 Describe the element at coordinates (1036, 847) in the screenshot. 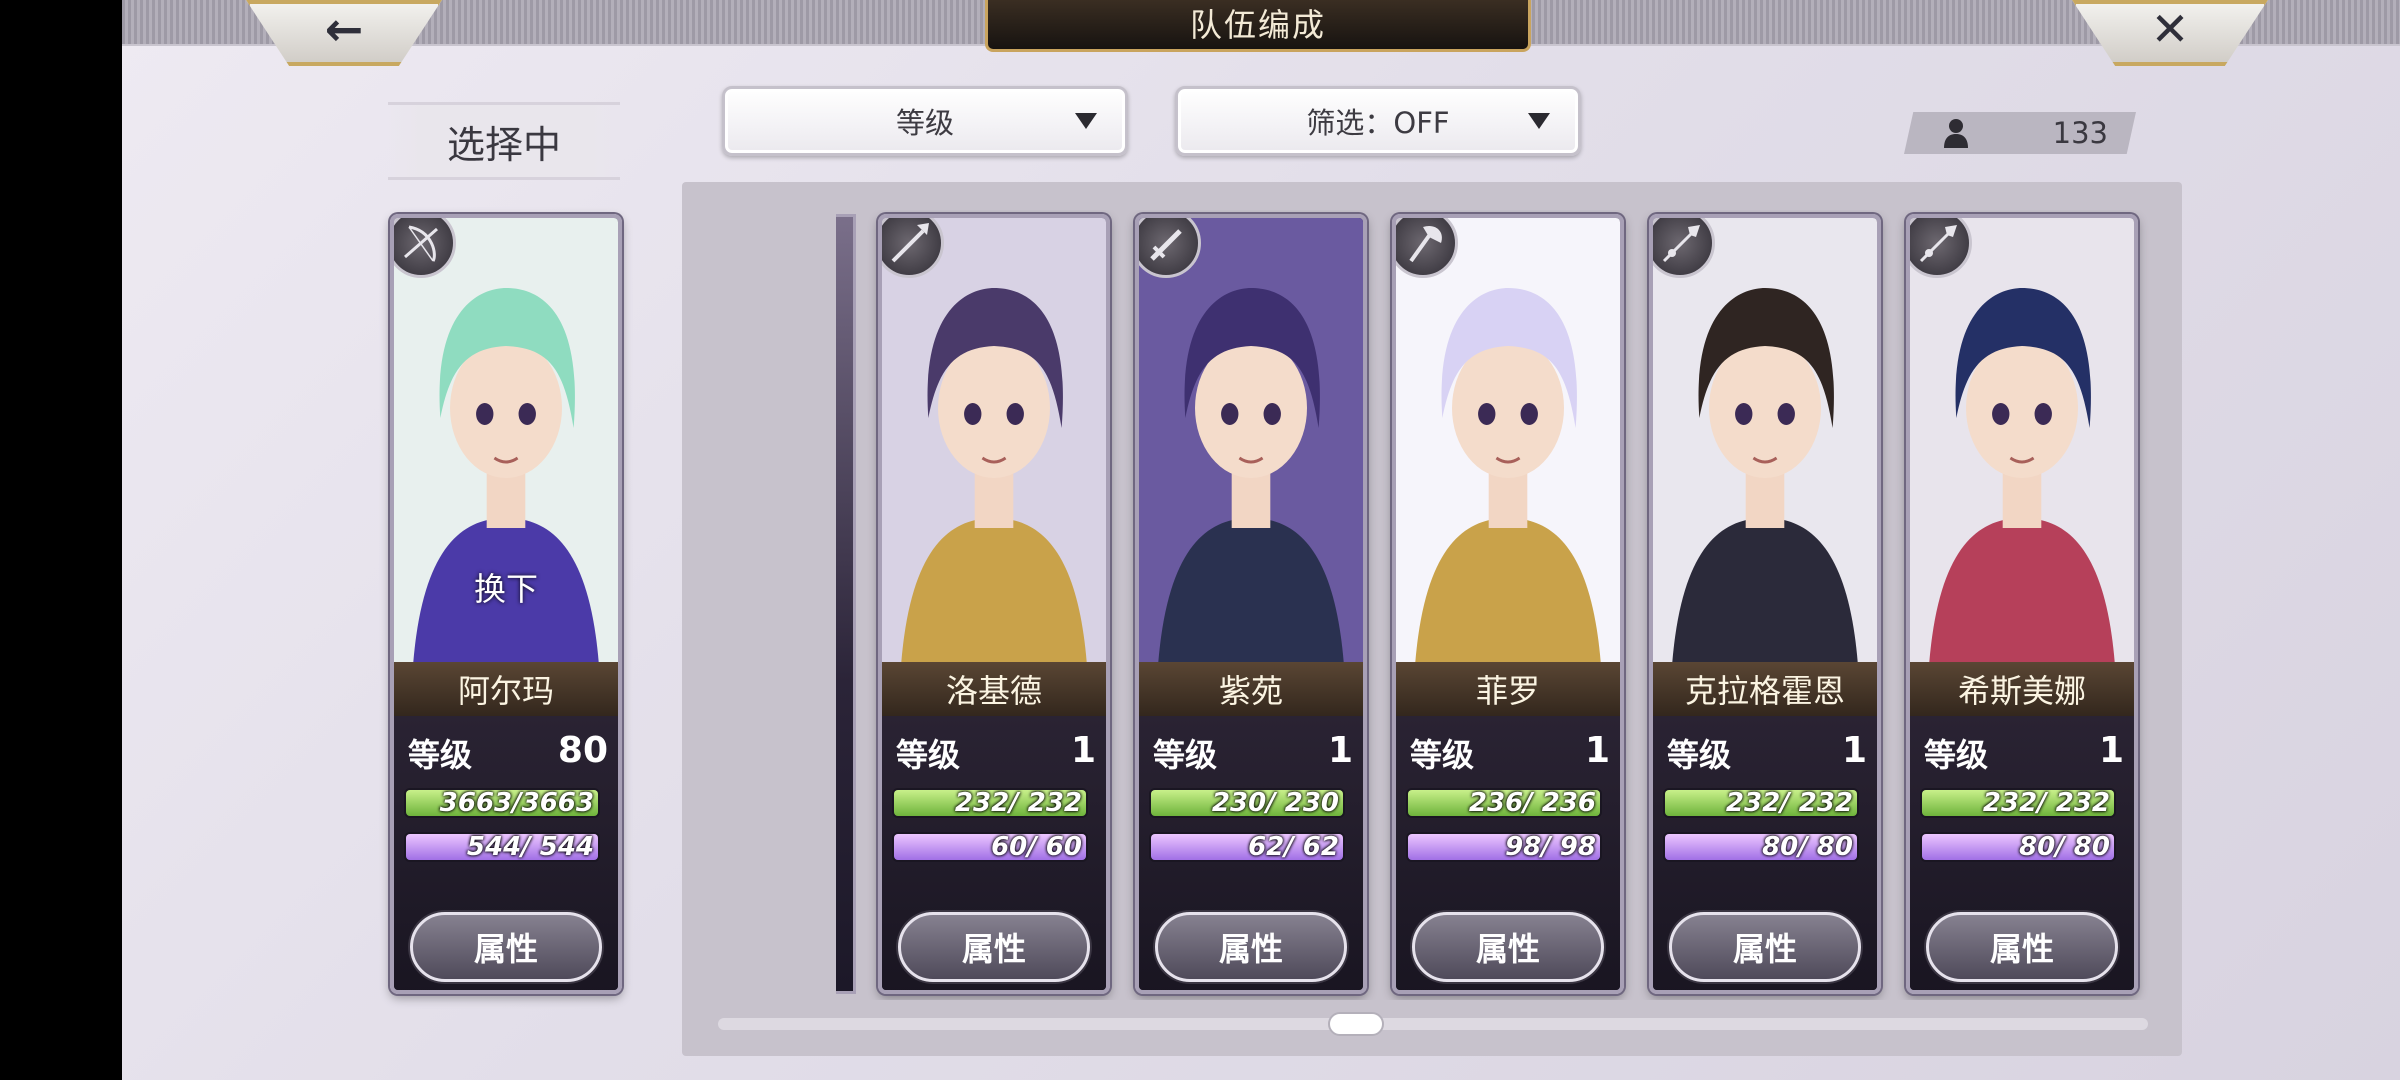

I see `mp-value: 60/ 60` at that location.